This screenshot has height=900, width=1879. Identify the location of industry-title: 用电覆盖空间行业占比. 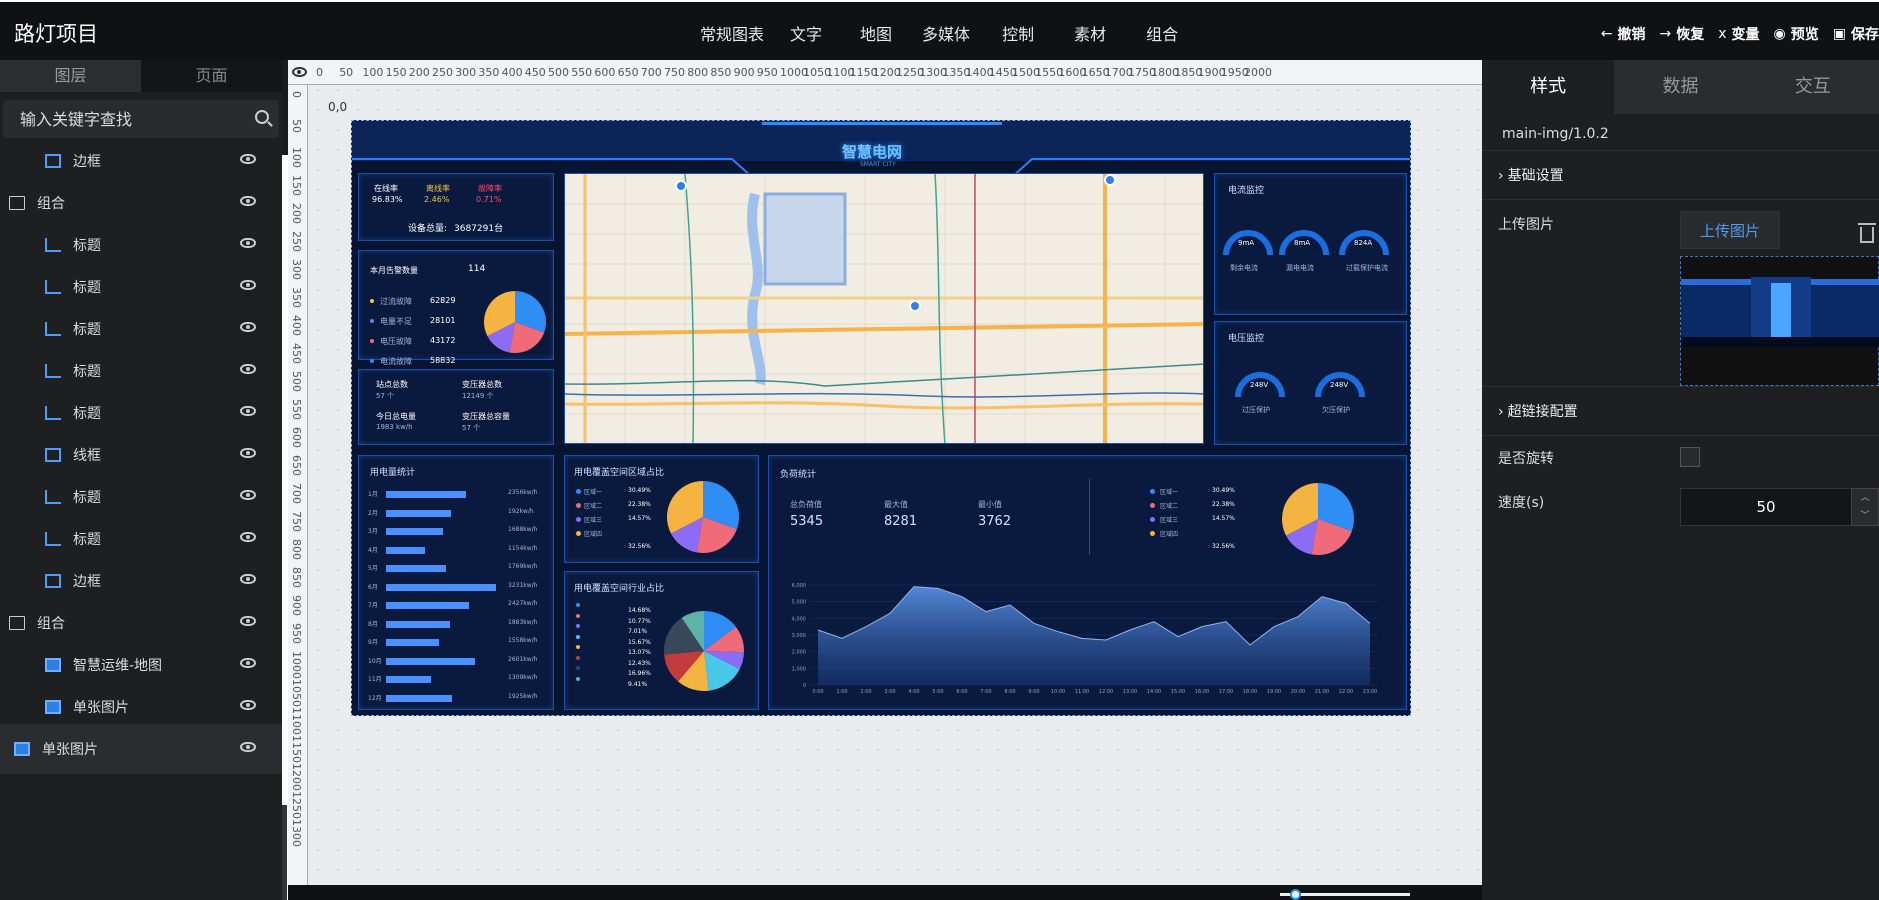
(619, 589).